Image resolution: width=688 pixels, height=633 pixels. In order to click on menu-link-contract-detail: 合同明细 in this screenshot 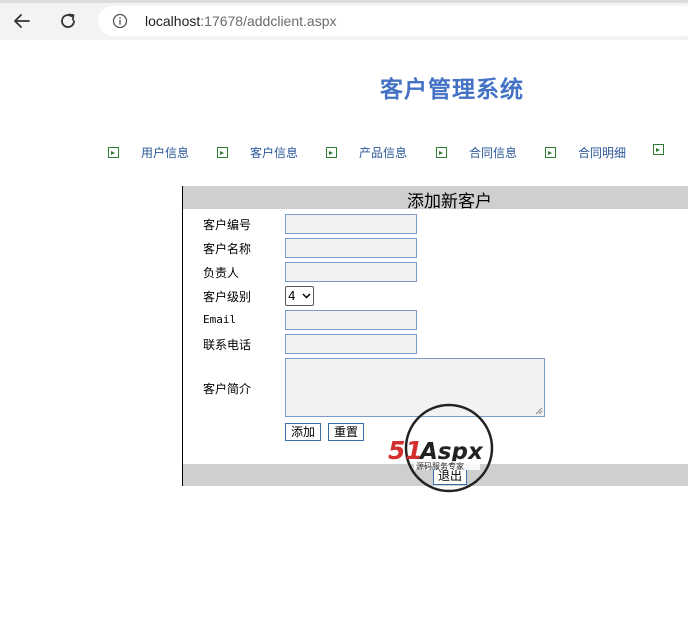, I will do `click(602, 152)`.